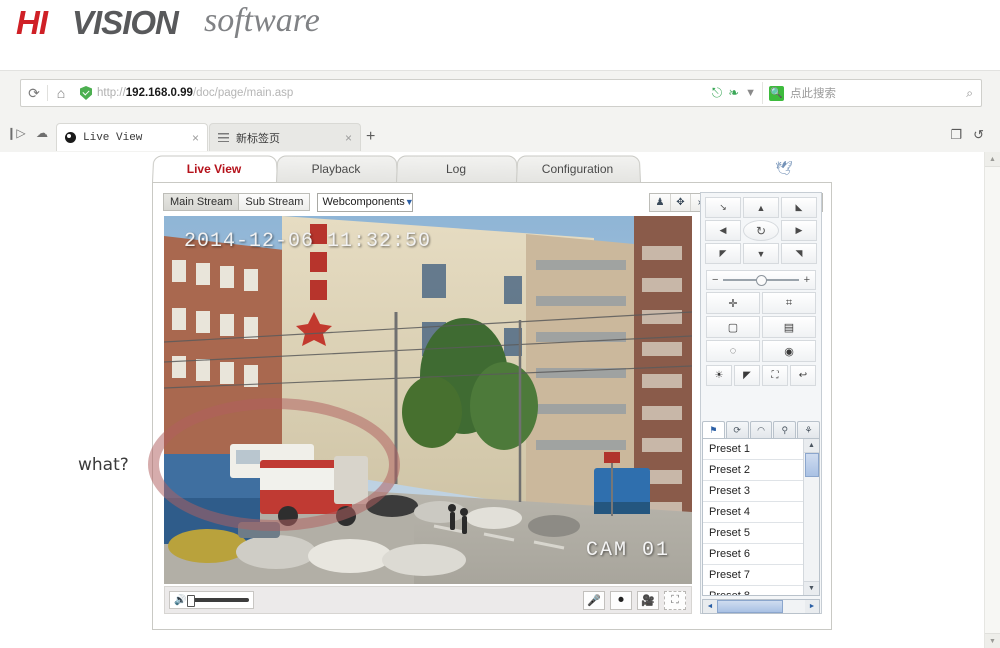 The image size is (1000, 648). What do you see at coordinates (733, 93) in the screenshot?
I see `leaf-icon: ❧` at bounding box center [733, 93].